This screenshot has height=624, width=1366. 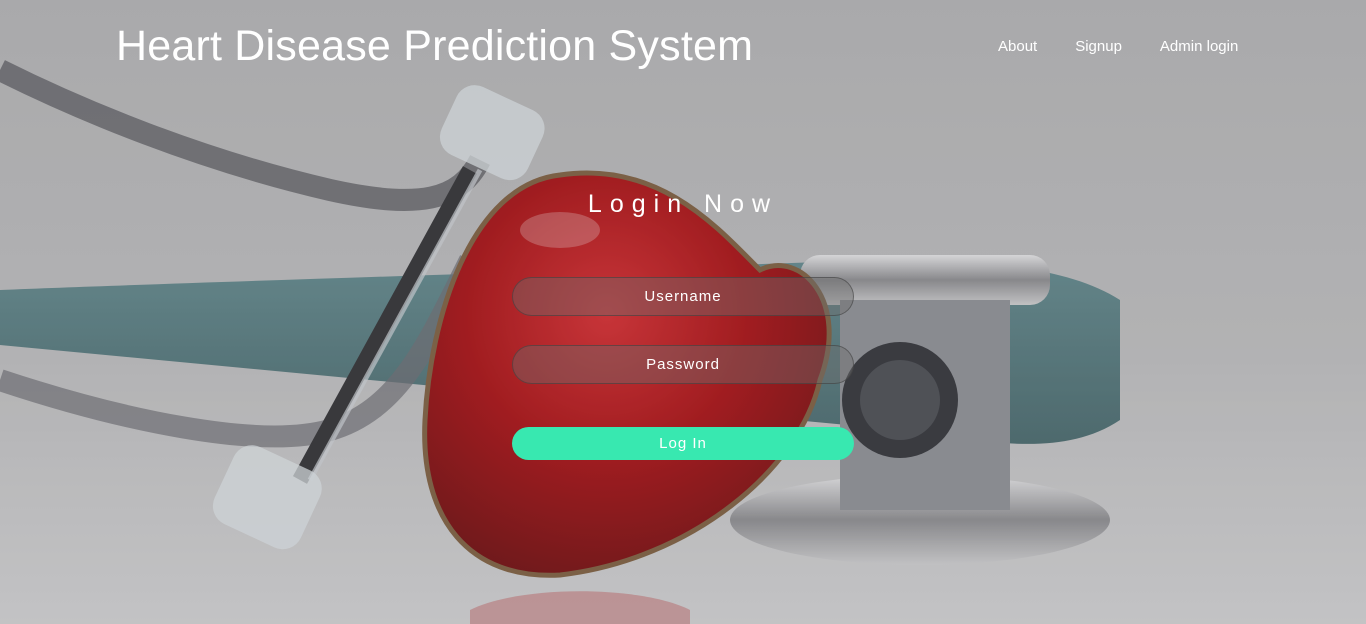 What do you see at coordinates (435, 46) in the screenshot?
I see `site-title: Heart Disease Prediction System` at bounding box center [435, 46].